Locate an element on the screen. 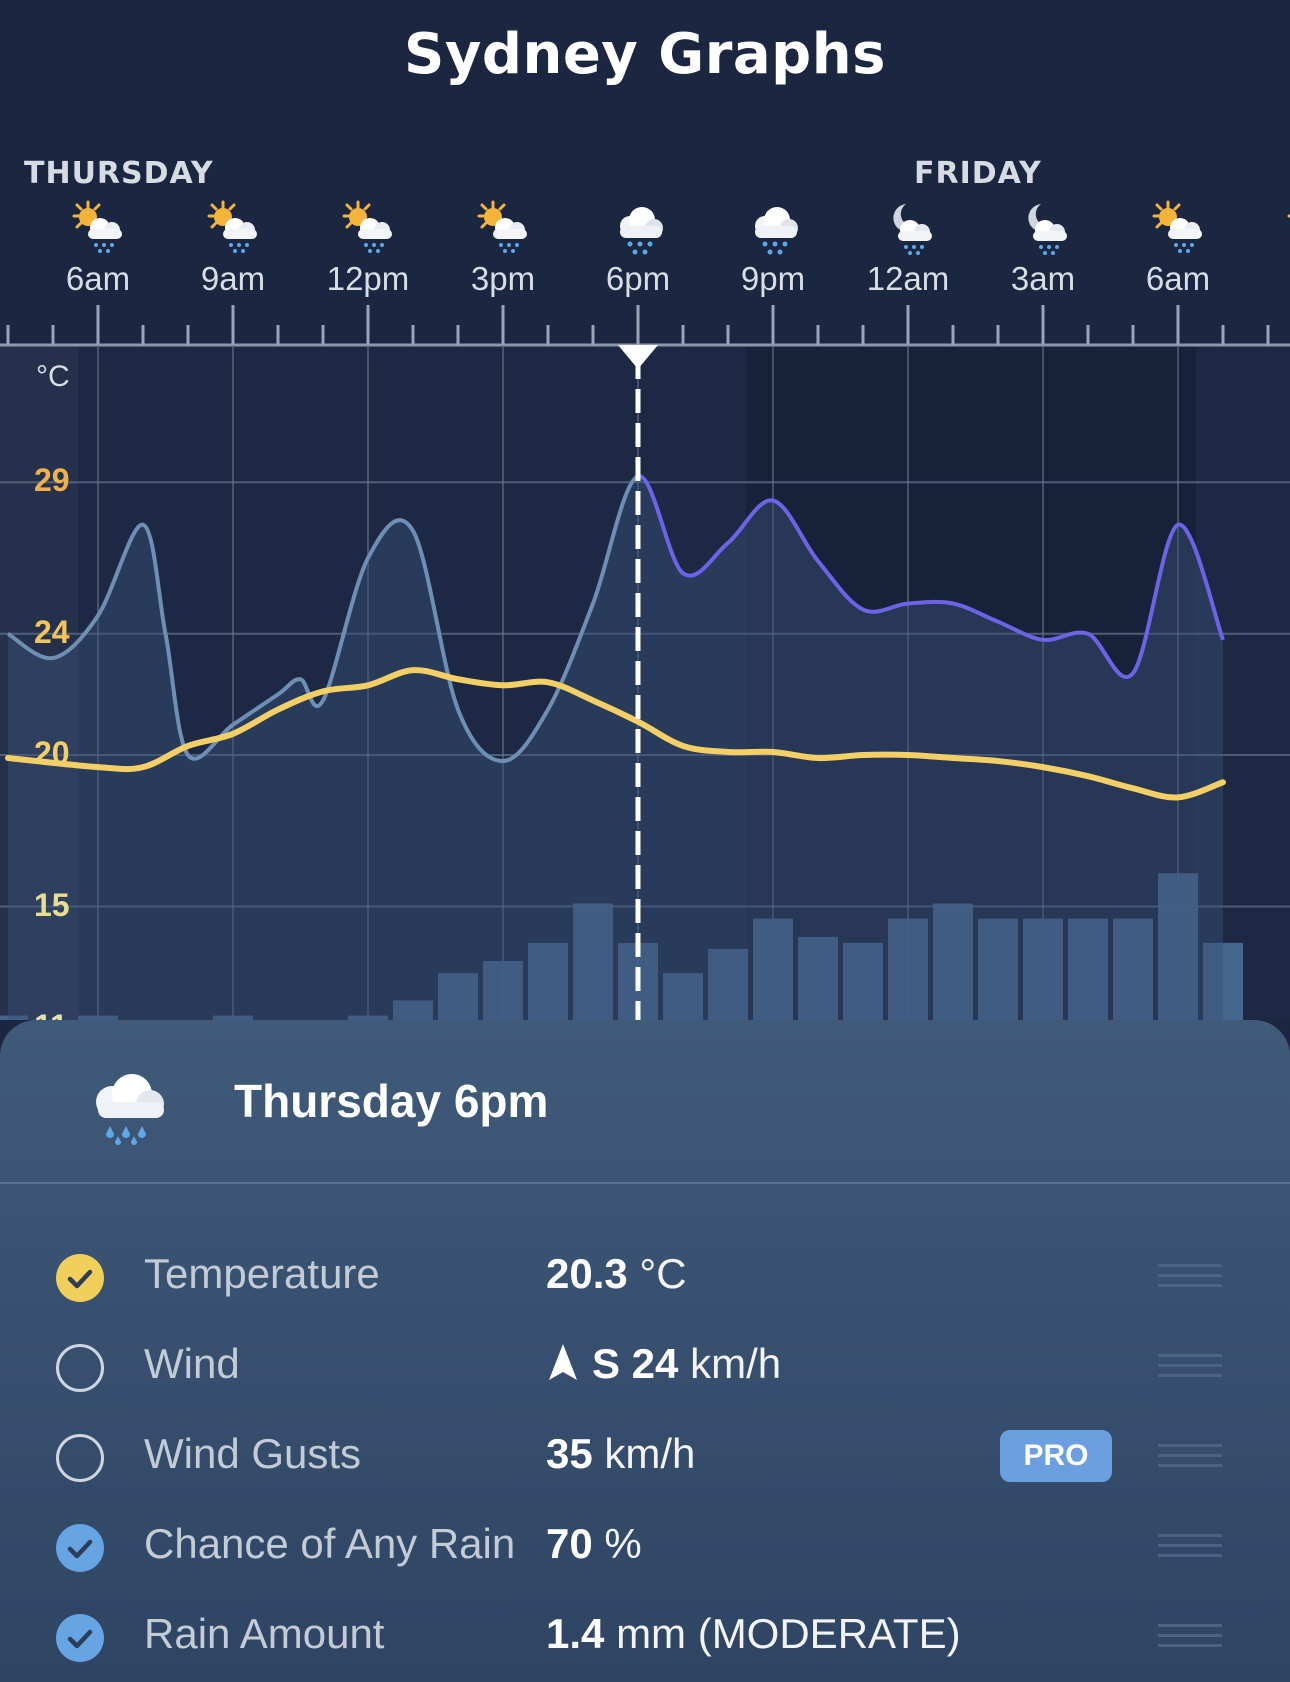  y-tick-label: 20 is located at coordinates (52, 753).